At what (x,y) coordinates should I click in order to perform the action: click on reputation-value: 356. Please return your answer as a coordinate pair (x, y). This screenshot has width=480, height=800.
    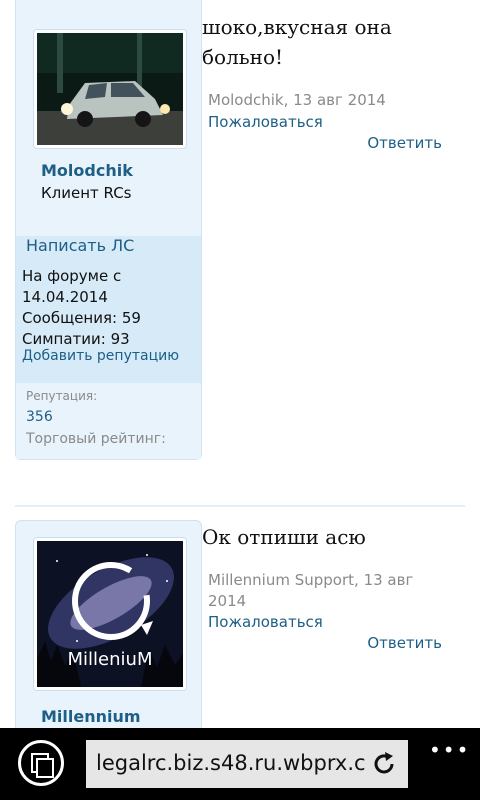
    Looking at the image, I should click on (39, 417).